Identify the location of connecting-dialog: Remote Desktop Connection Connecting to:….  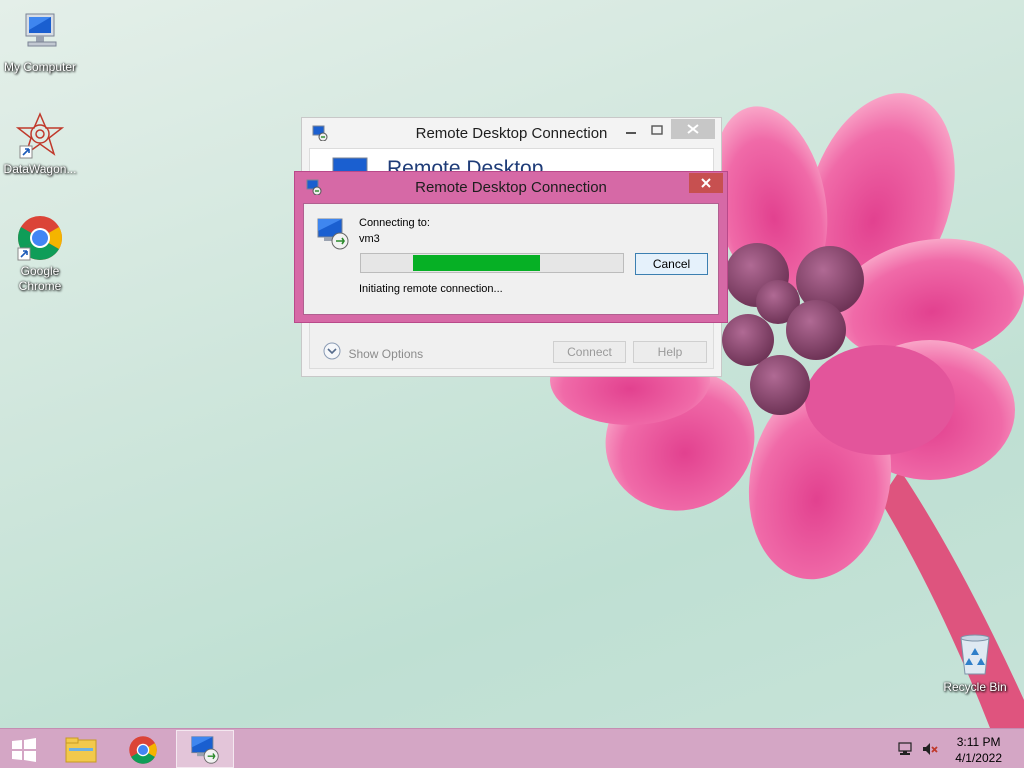
(511, 247).